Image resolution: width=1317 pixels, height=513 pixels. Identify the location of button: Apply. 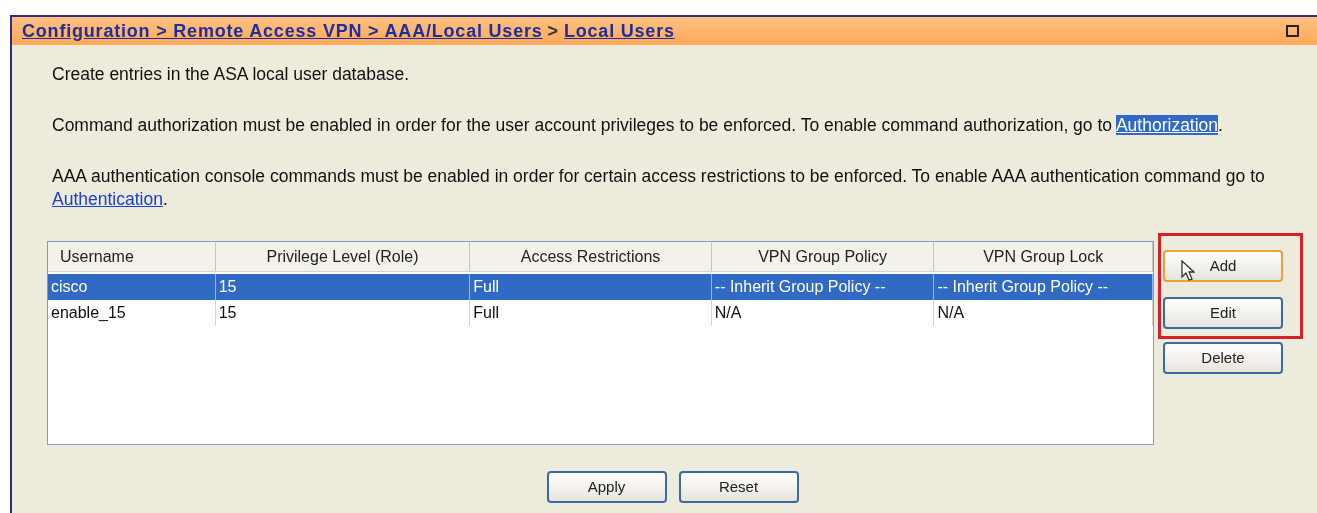
(606, 487).